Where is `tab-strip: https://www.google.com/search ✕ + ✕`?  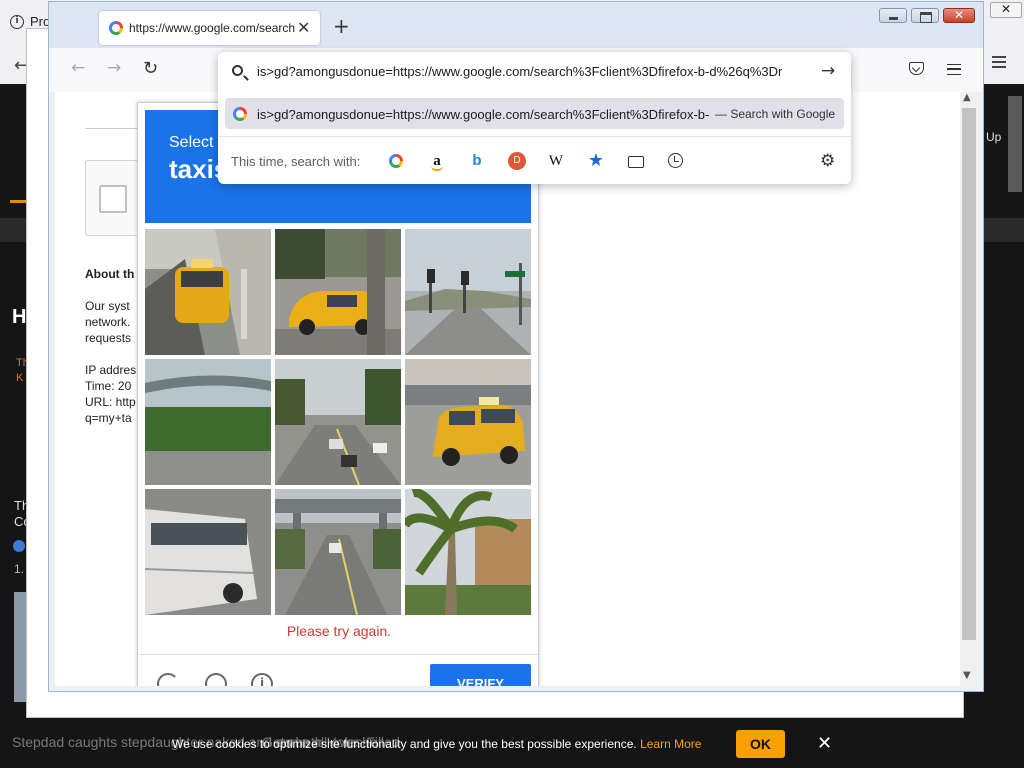 tab-strip: https://www.google.com/search ✕ + ✕ is located at coordinates (516, 25).